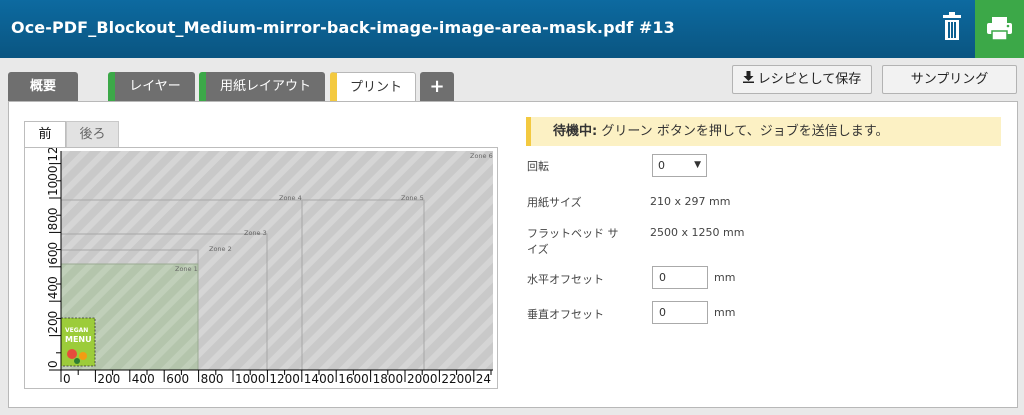 This screenshot has width=1024, height=415. Describe the element at coordinates (809, 79) in the screenshot. I see `save-as-recipe-label: レシピとして保存` at that location.